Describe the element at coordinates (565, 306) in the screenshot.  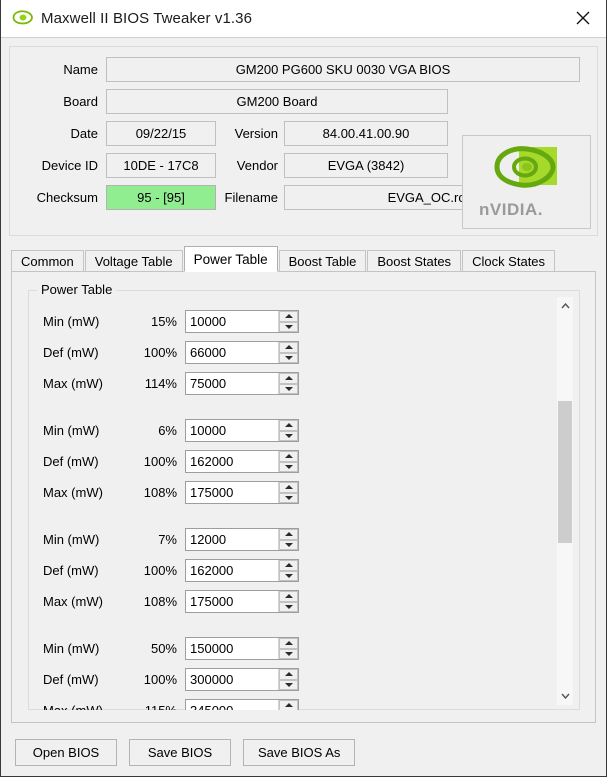
I see `scroll-up-icon` at that location.